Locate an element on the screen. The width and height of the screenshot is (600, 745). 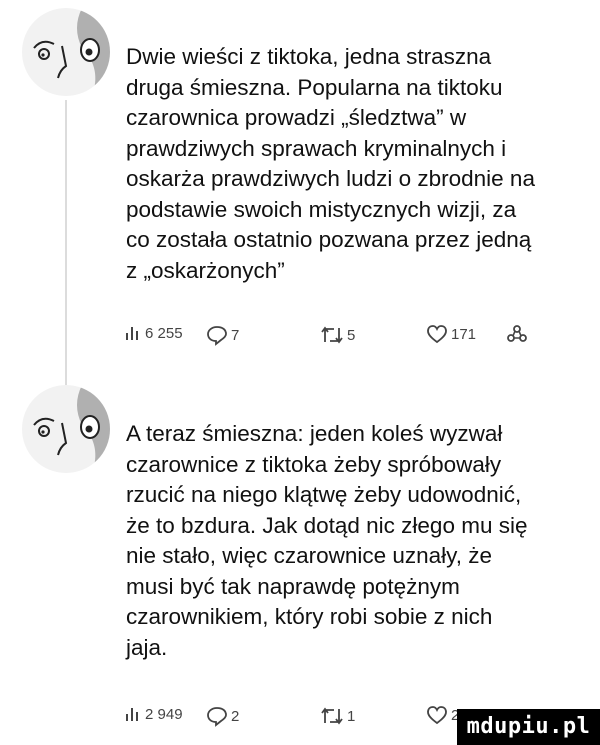
thread-line is located at coordinates (66, 242).